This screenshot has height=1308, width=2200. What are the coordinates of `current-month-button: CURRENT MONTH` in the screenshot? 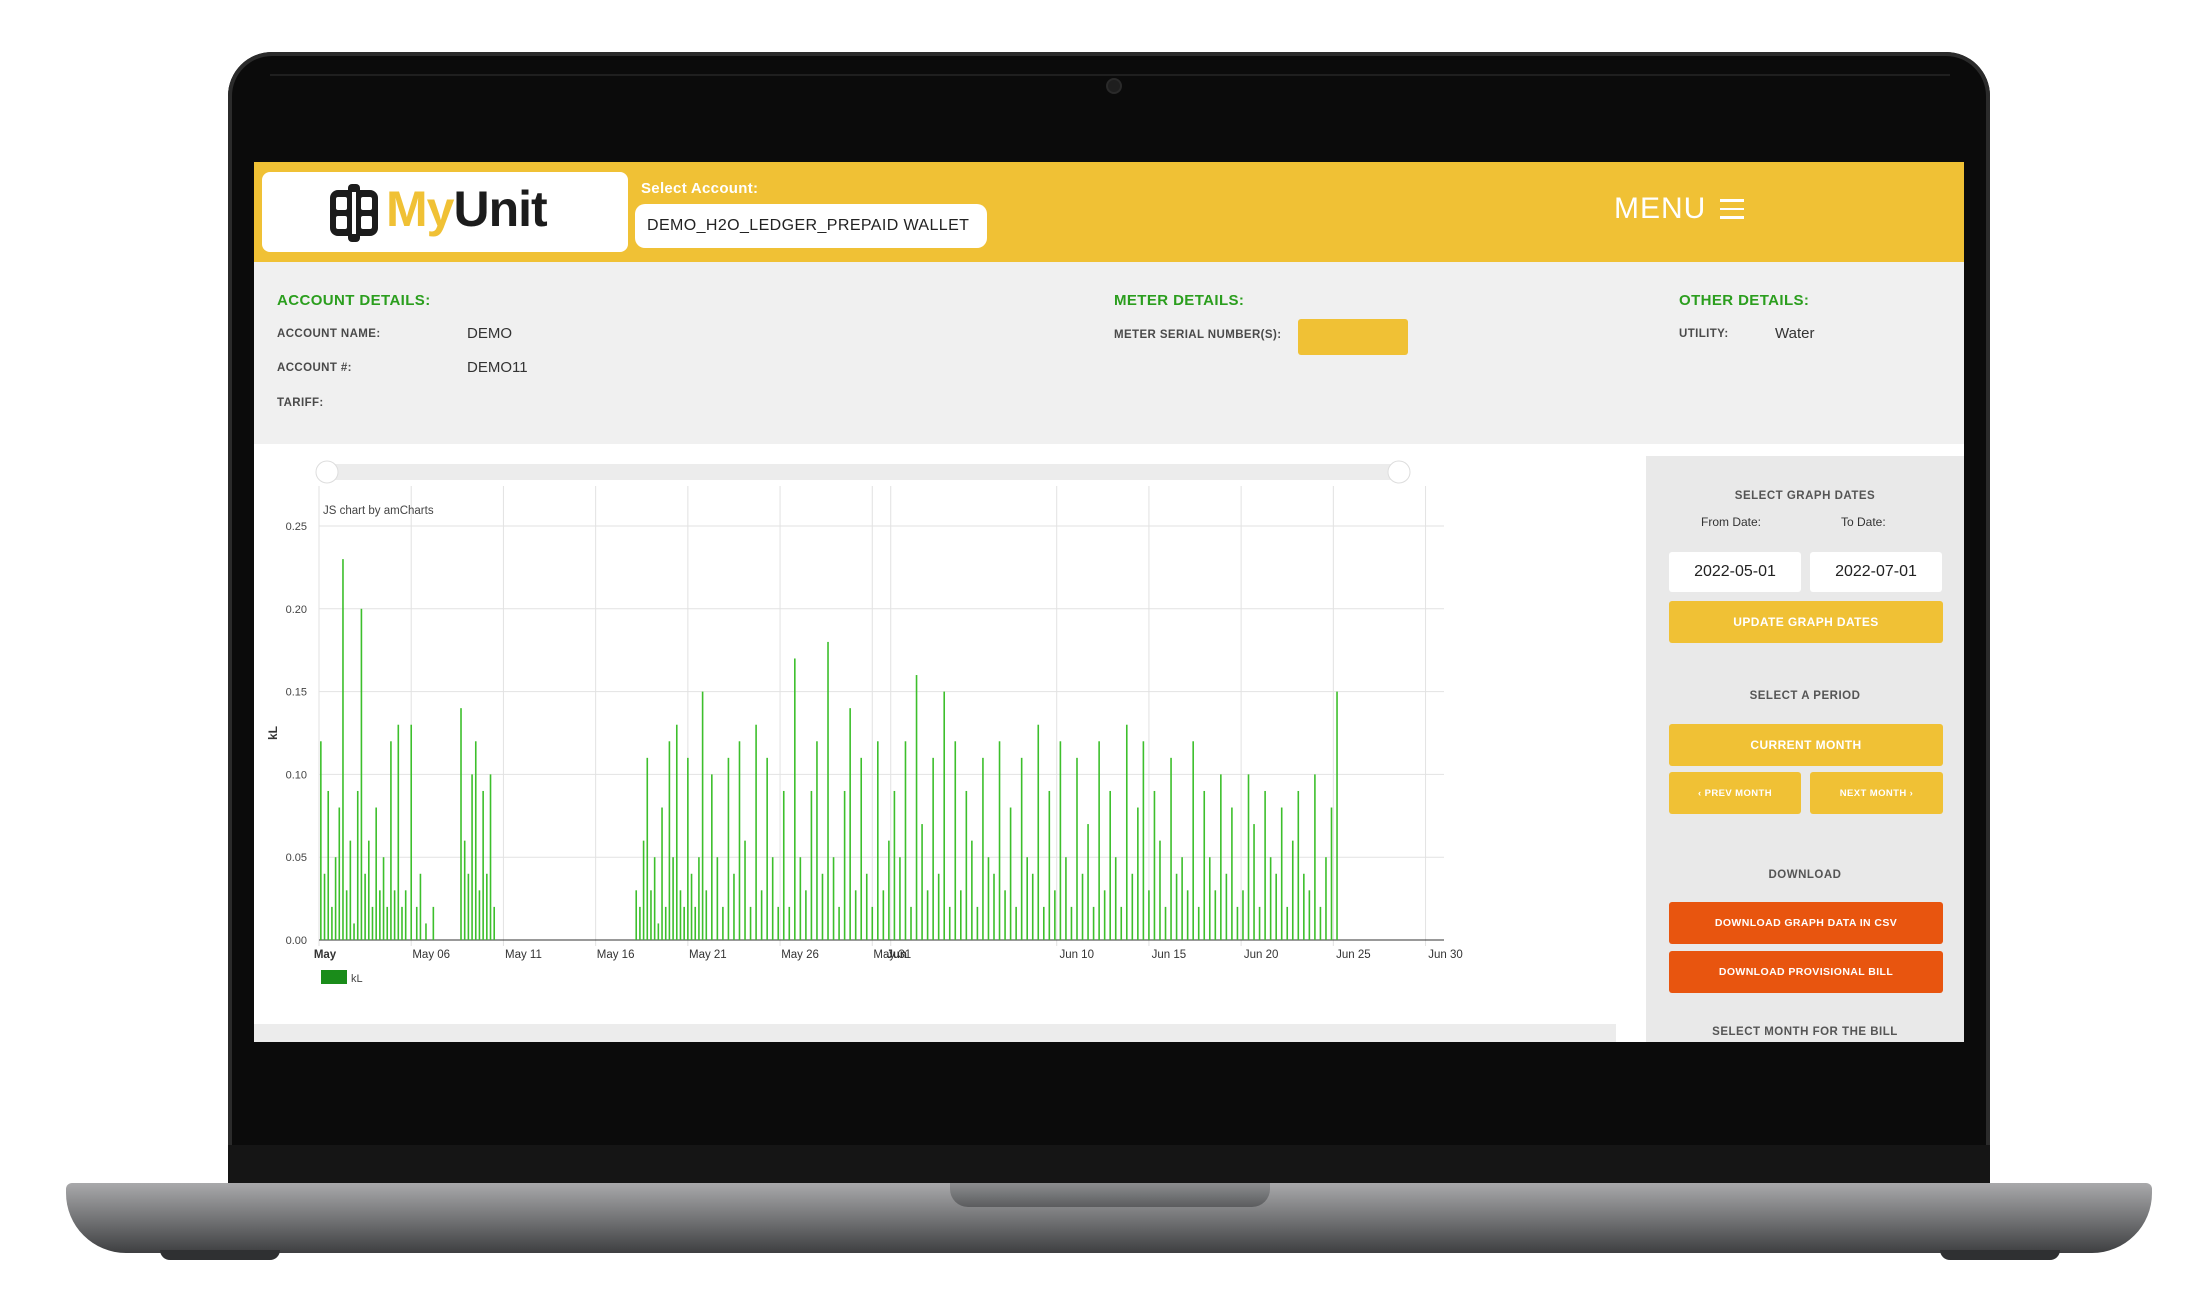 It's located at (1806, 745).